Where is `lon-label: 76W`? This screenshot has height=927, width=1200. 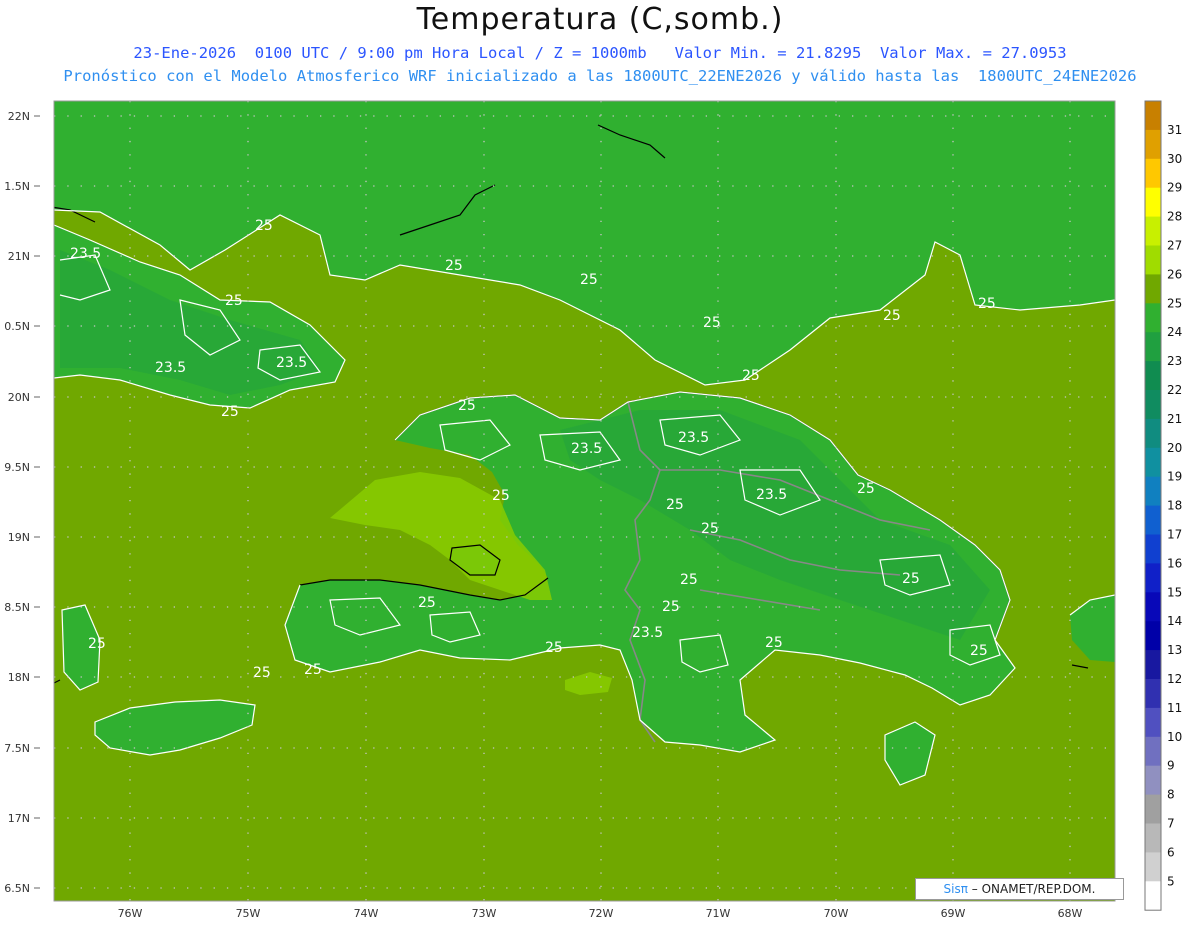 lon-label: 76W is located at coordinates (130, 913).